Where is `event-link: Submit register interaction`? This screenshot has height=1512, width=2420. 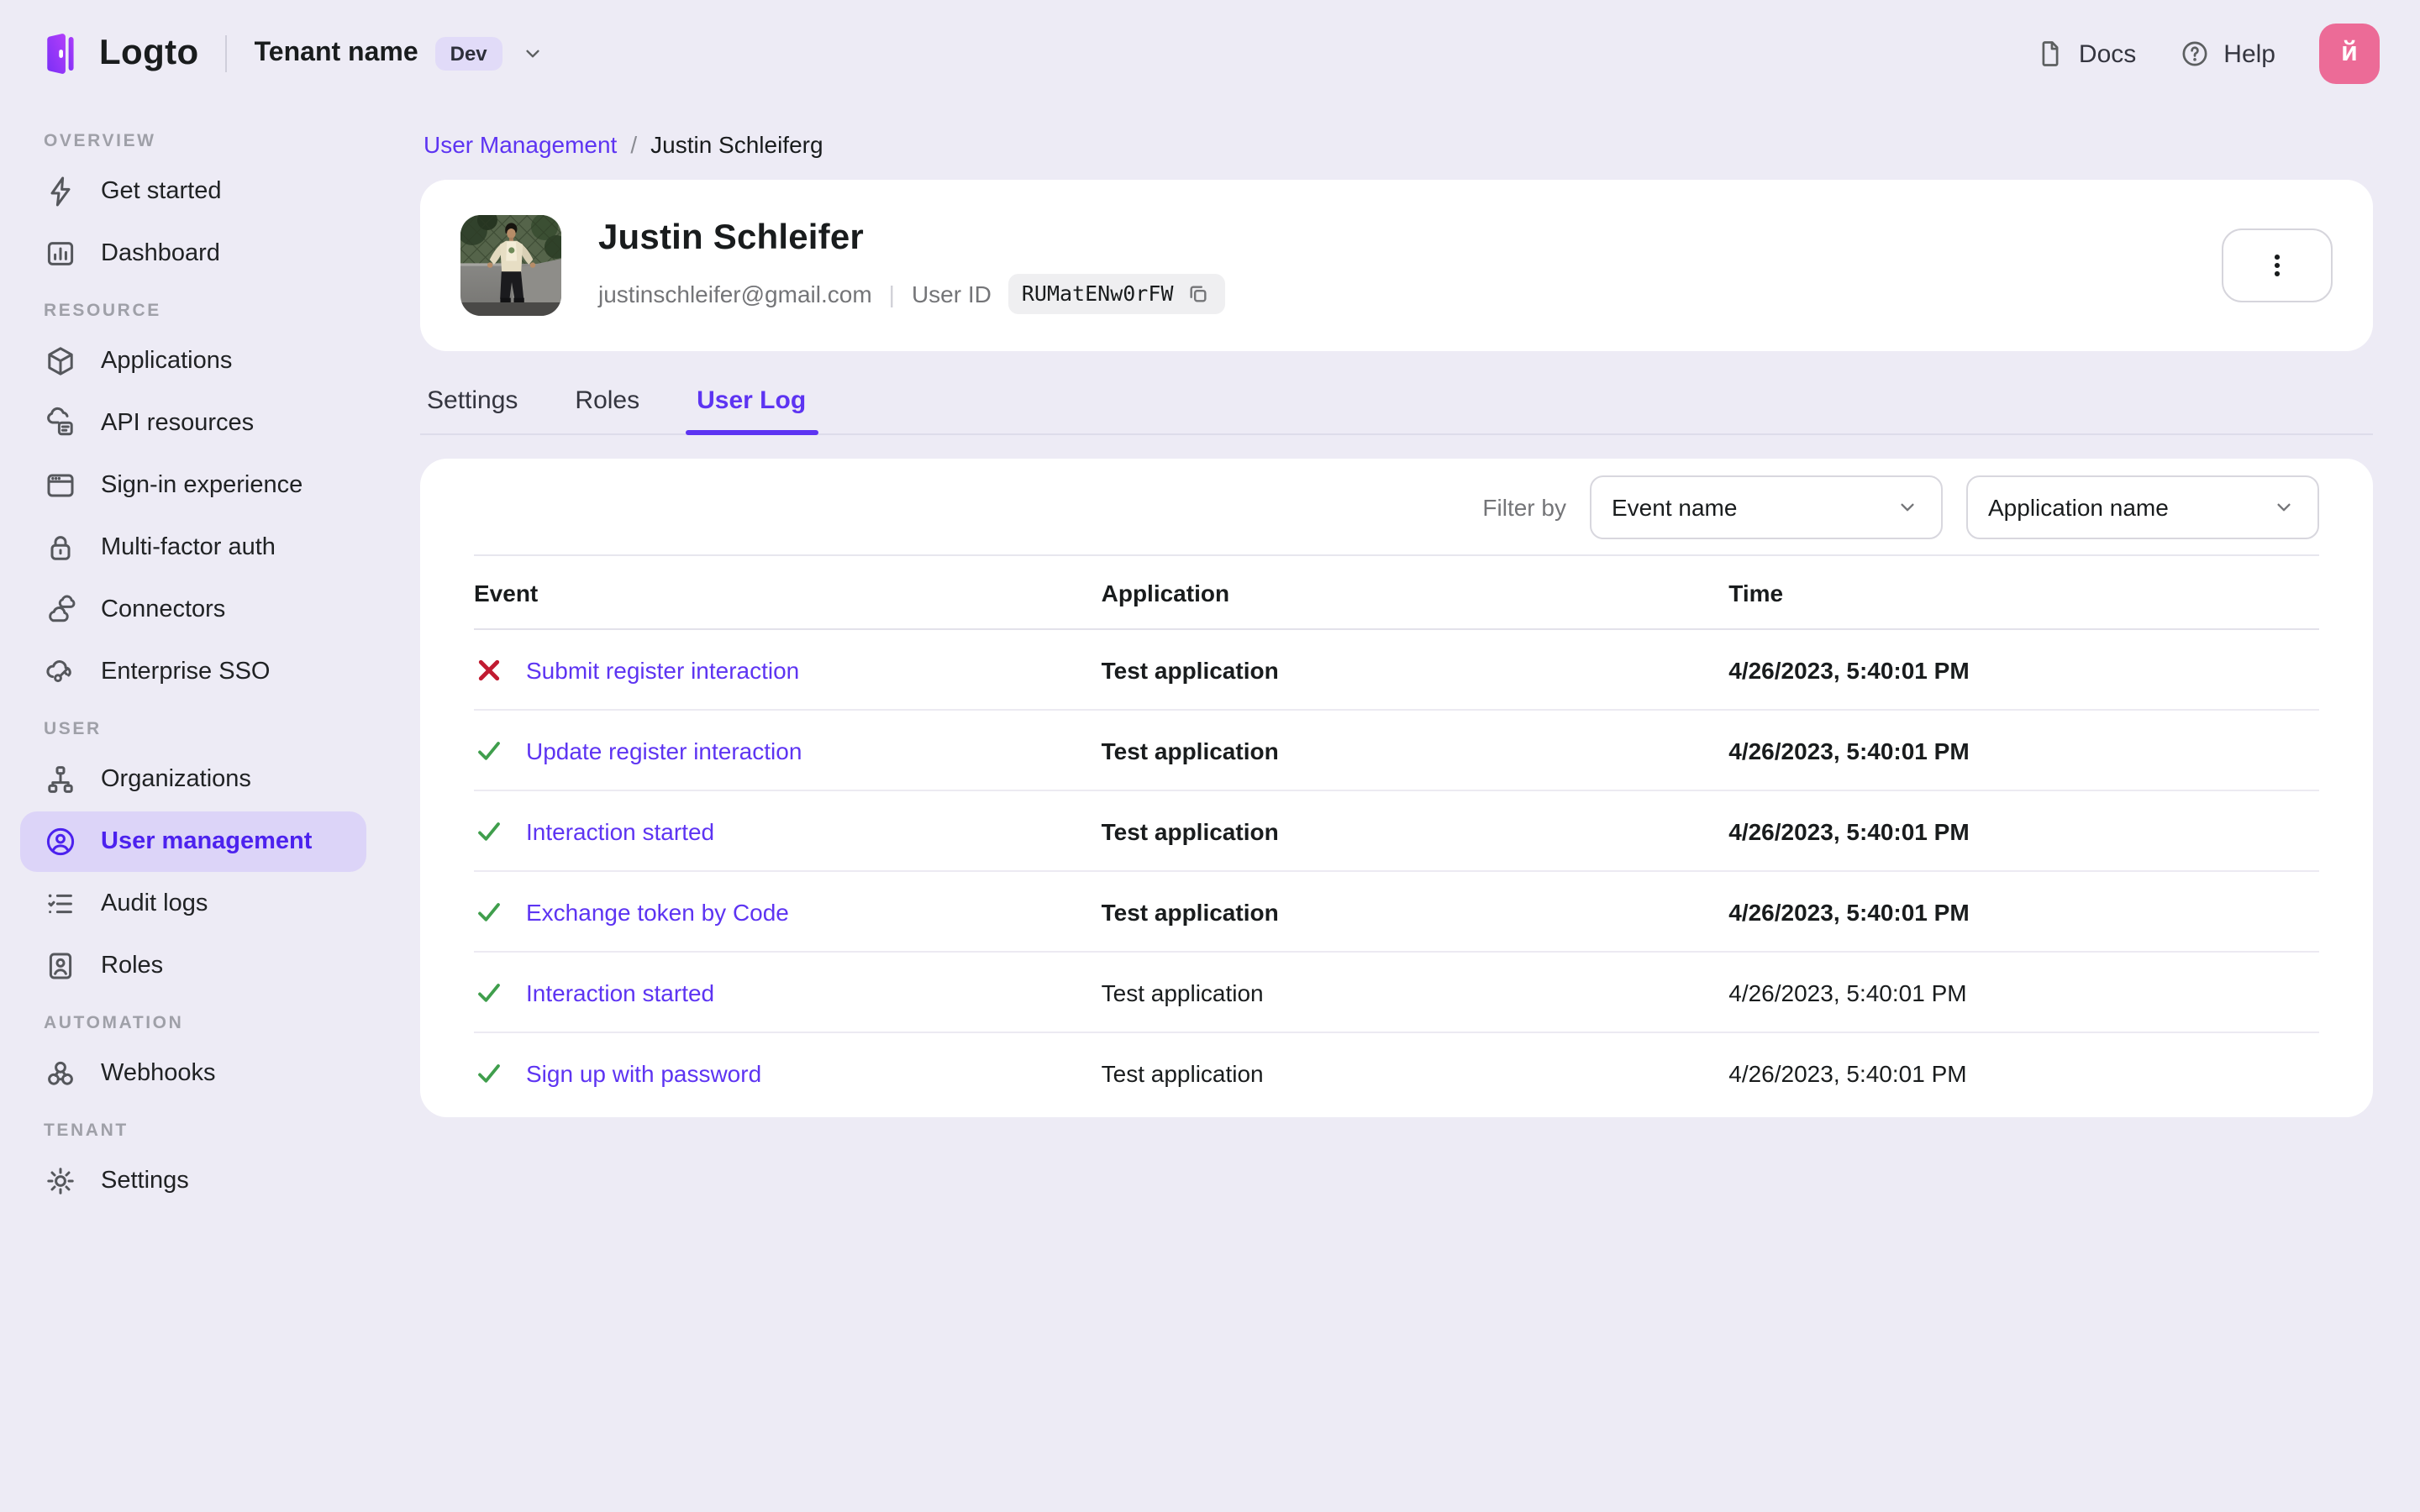
event-link: Submit register interaction is located at coordinates (662, 669).